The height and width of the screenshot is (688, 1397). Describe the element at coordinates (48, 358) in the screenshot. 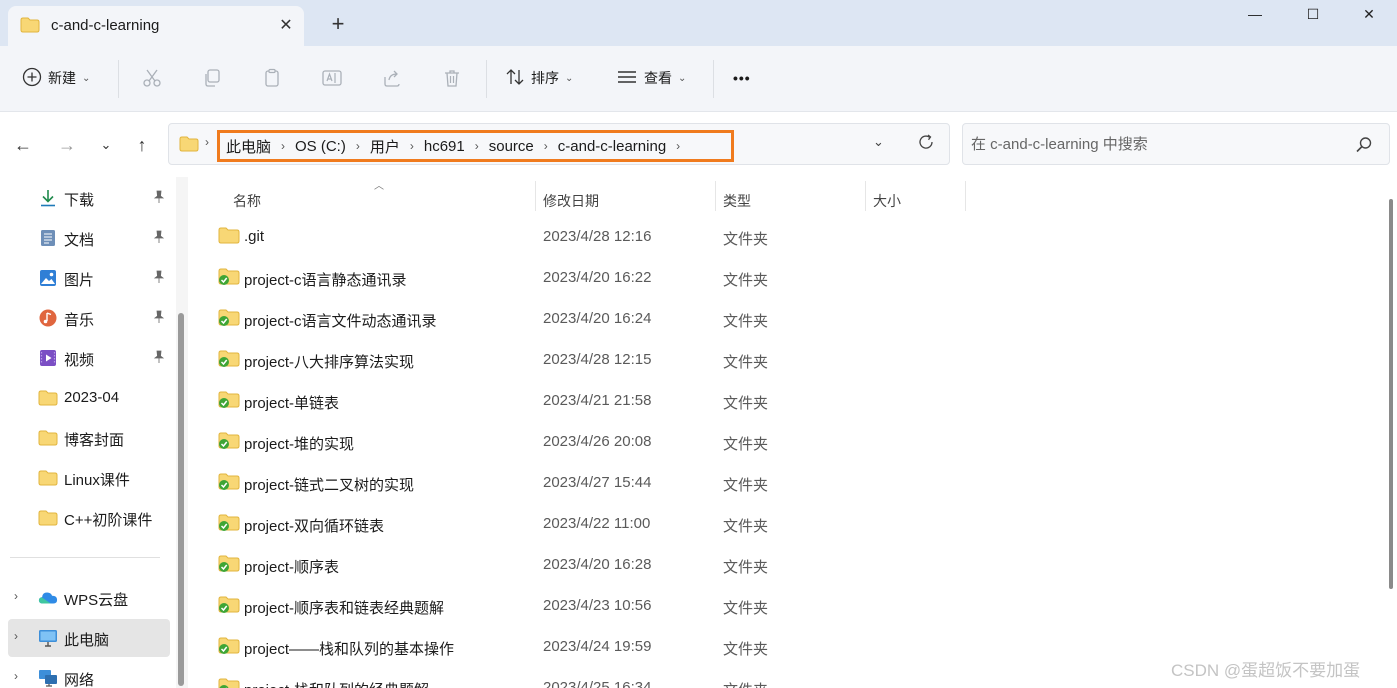

I see `video-icon` at that location.